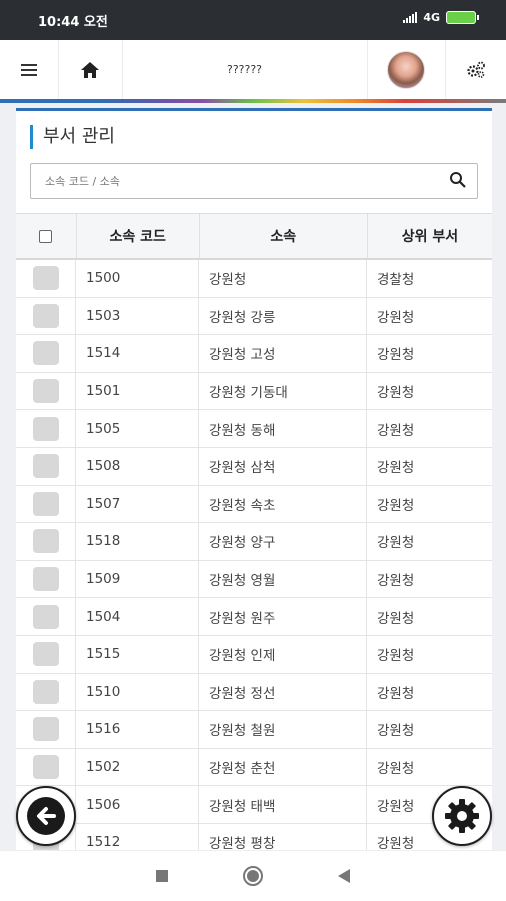 This screenshot has height=901, width=506. What do you see at coordinates (254, 316) in the screenshot?
I see `table-row: 1503 강원청 강릉 강원청` at bounding box center [254, 316].